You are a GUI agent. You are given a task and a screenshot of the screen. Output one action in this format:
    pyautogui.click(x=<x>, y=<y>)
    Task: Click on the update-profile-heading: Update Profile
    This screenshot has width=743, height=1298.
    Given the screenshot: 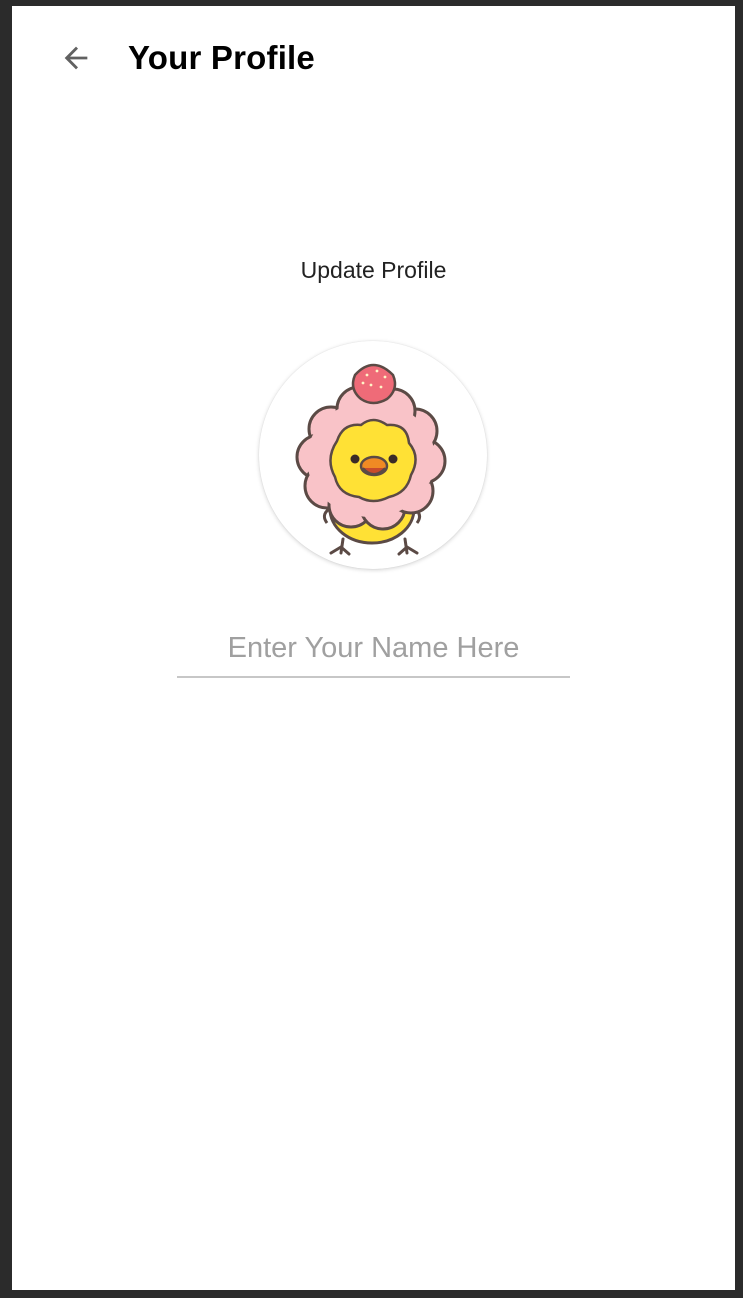 What is the action you would take?
    pyautogui.click(x=373, y=270)
    